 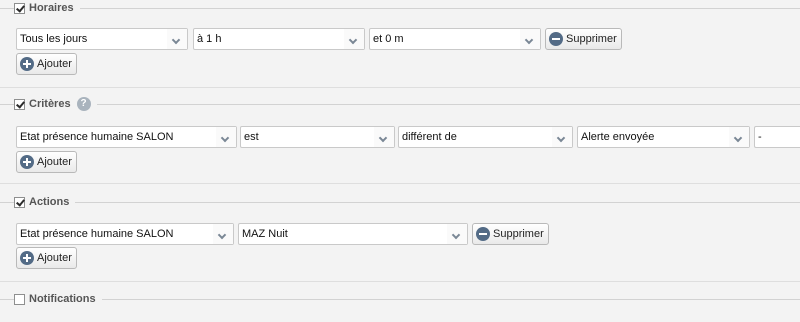 What do you see at coordinates (317, 137) in the screenshot?
I see `criteria-operator-select: est` at bounding box center [317, 137].